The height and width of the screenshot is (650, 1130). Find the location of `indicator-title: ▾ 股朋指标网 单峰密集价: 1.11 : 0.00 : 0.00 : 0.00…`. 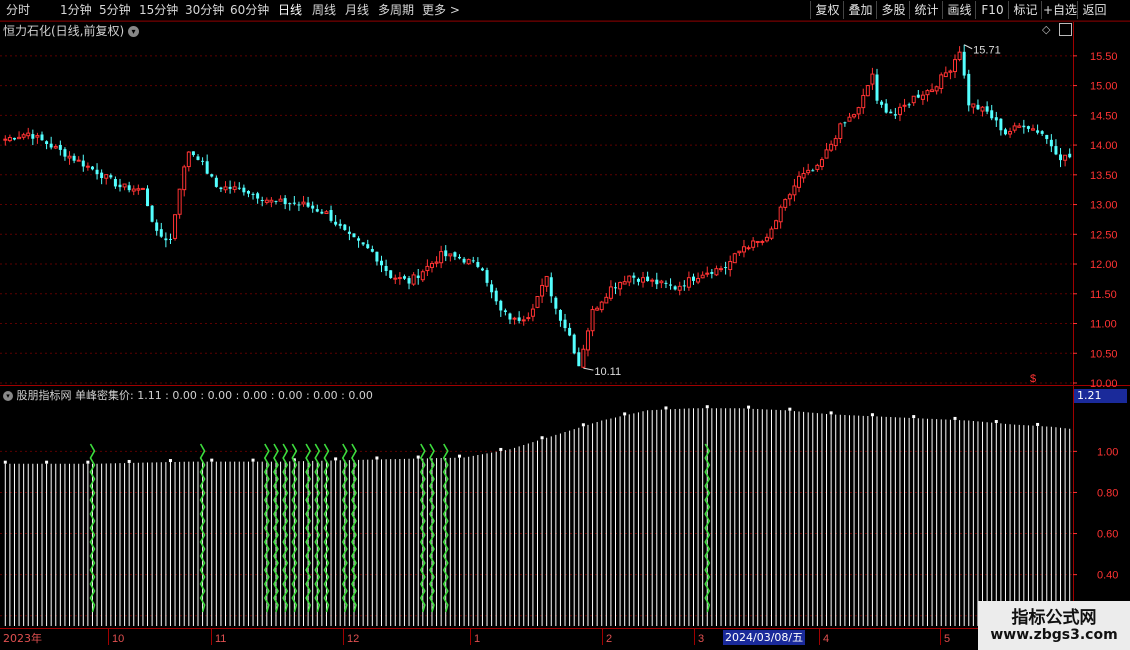

indicator-title: ▾ 股朋指标网 单峰密集价: 1.11 : 0.00 : 0.00 : 0.00… is located at coordinates (188, 395).